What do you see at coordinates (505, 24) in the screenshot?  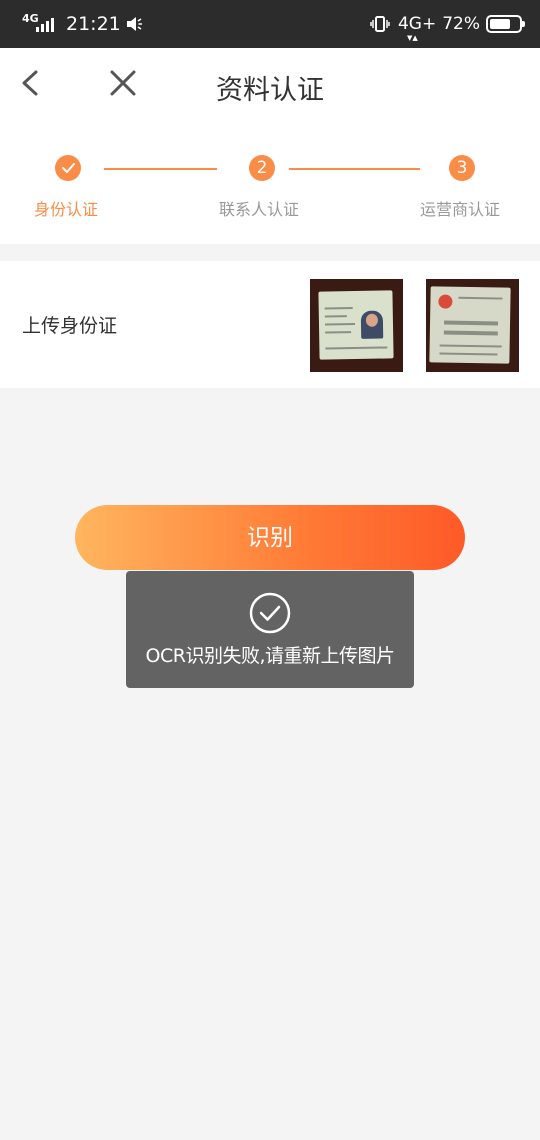 I see `battery-icon` at bounding box center [505, 24].